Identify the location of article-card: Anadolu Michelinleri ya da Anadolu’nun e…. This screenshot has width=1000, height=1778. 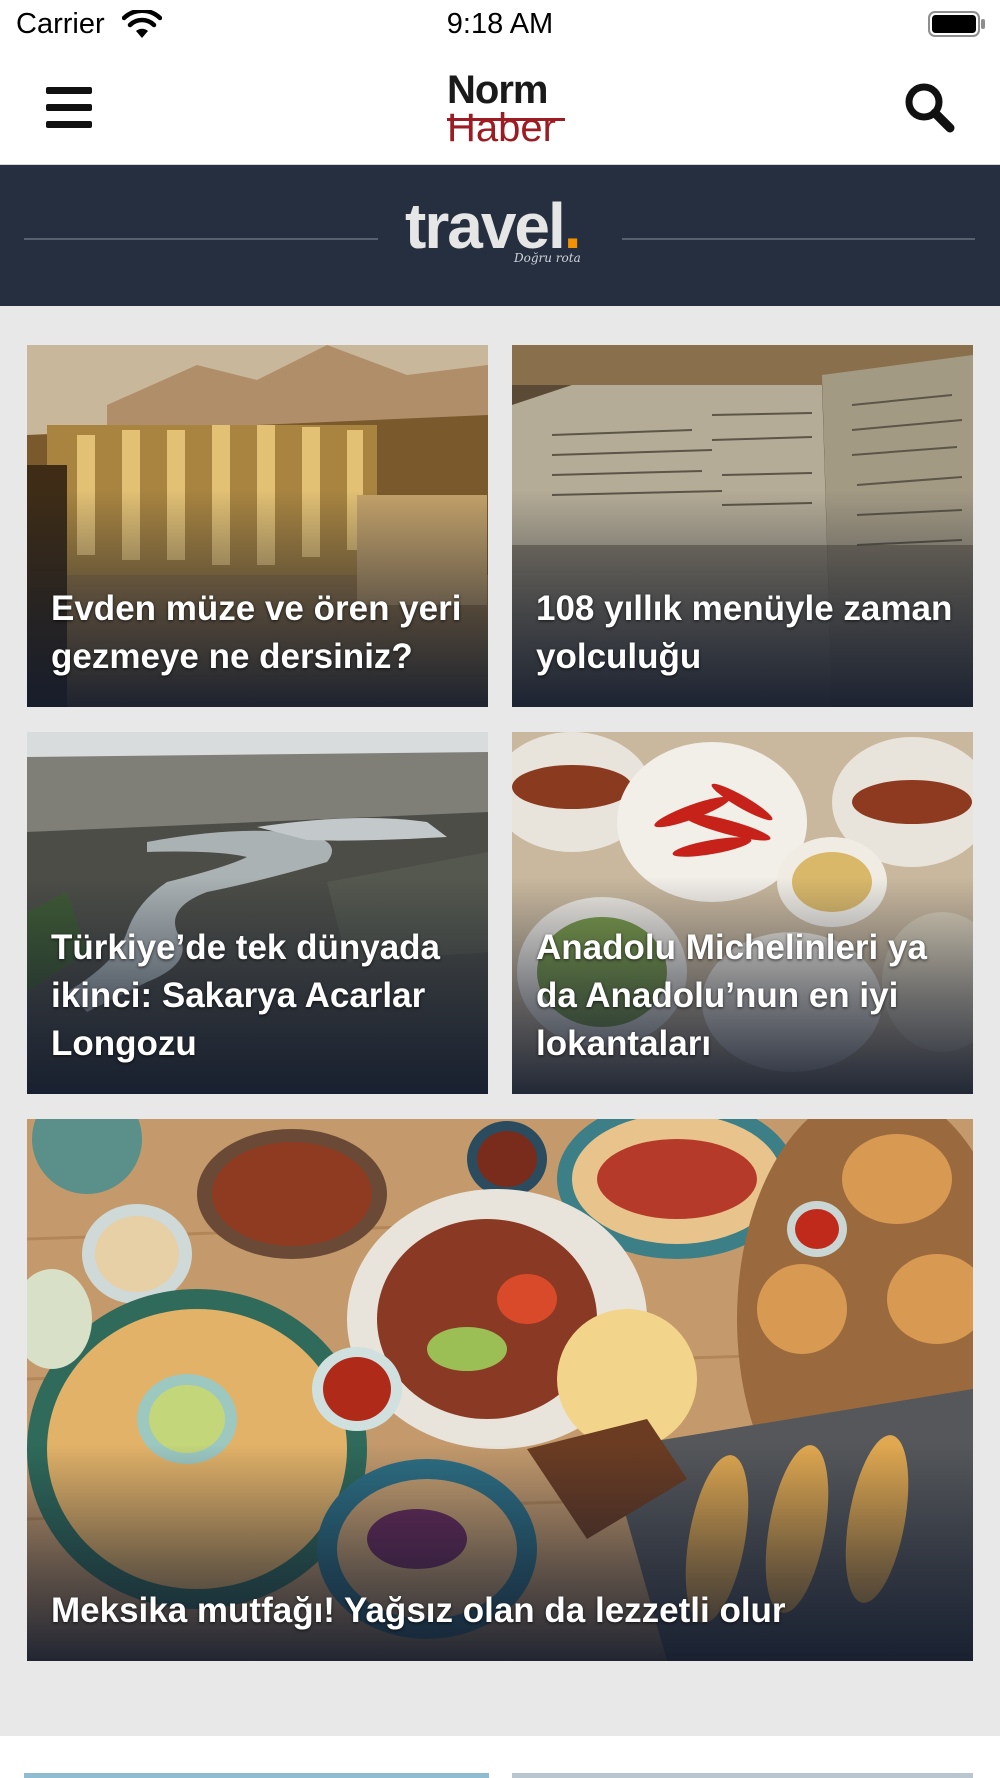
(742, 913).